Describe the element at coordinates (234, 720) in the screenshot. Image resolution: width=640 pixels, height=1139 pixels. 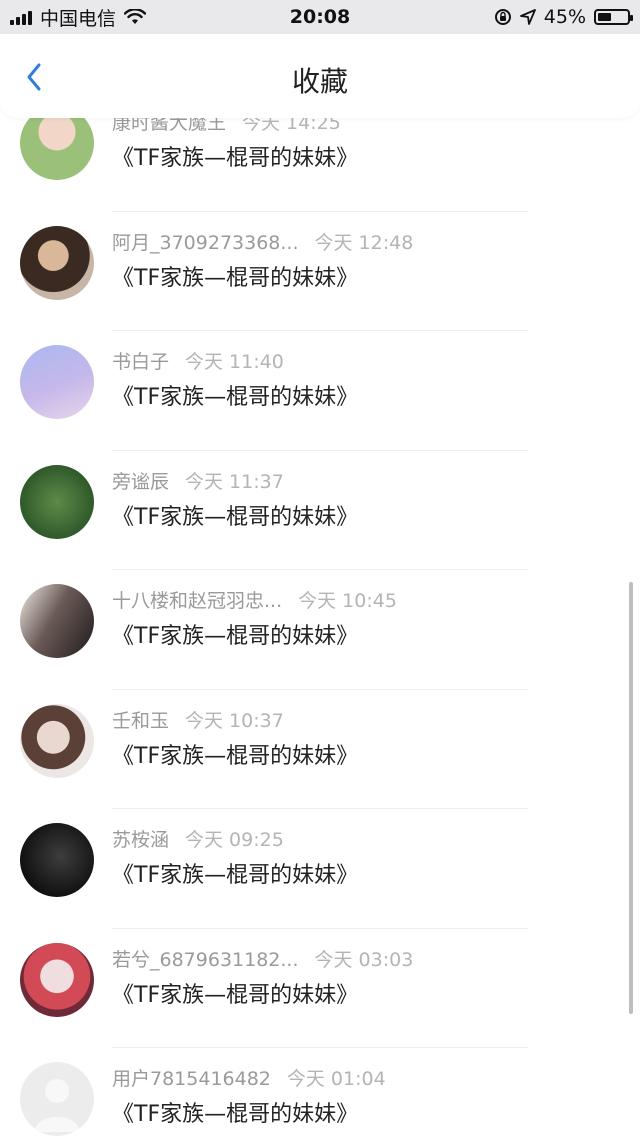
I see `item-time: 今天 10:37` at that location.